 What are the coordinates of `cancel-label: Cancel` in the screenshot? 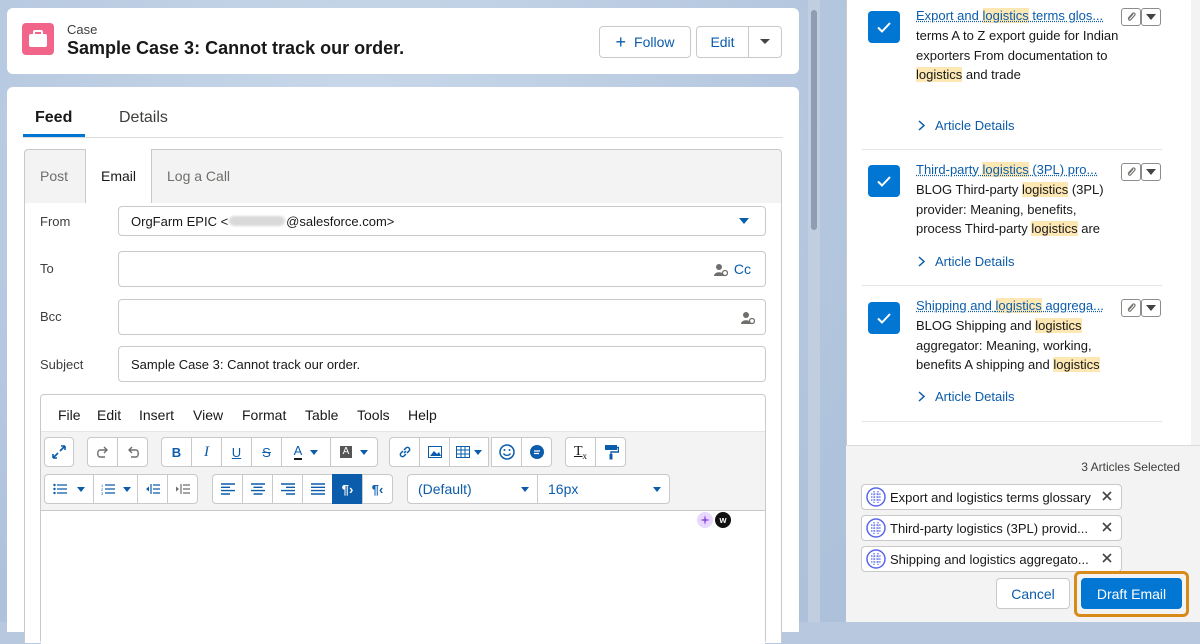 It's located at (1033, 593).